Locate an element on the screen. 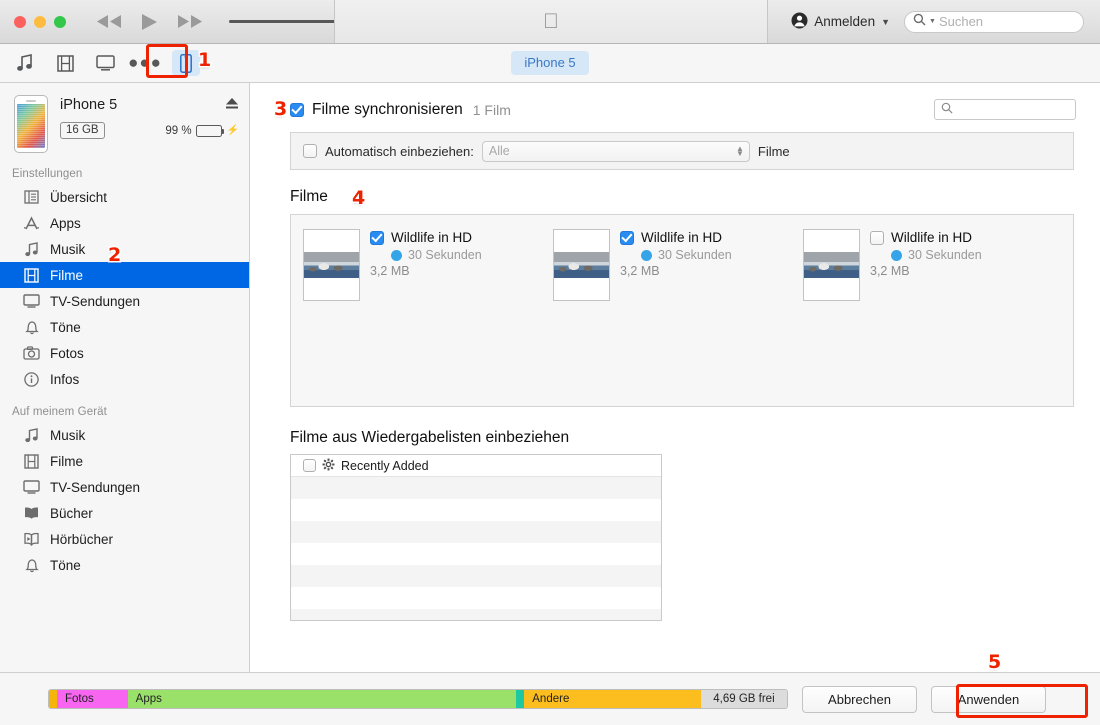 The width and height of the screenshot is (1100, 725). device-tab-wrap: iPhone 5 is located at coordinates (550, 63).